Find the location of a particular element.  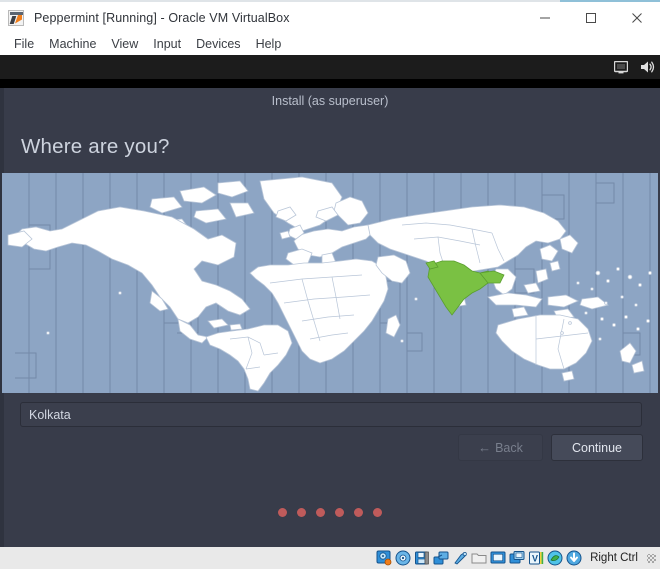

optical-disk-icon is located at coordinates (403, 558).